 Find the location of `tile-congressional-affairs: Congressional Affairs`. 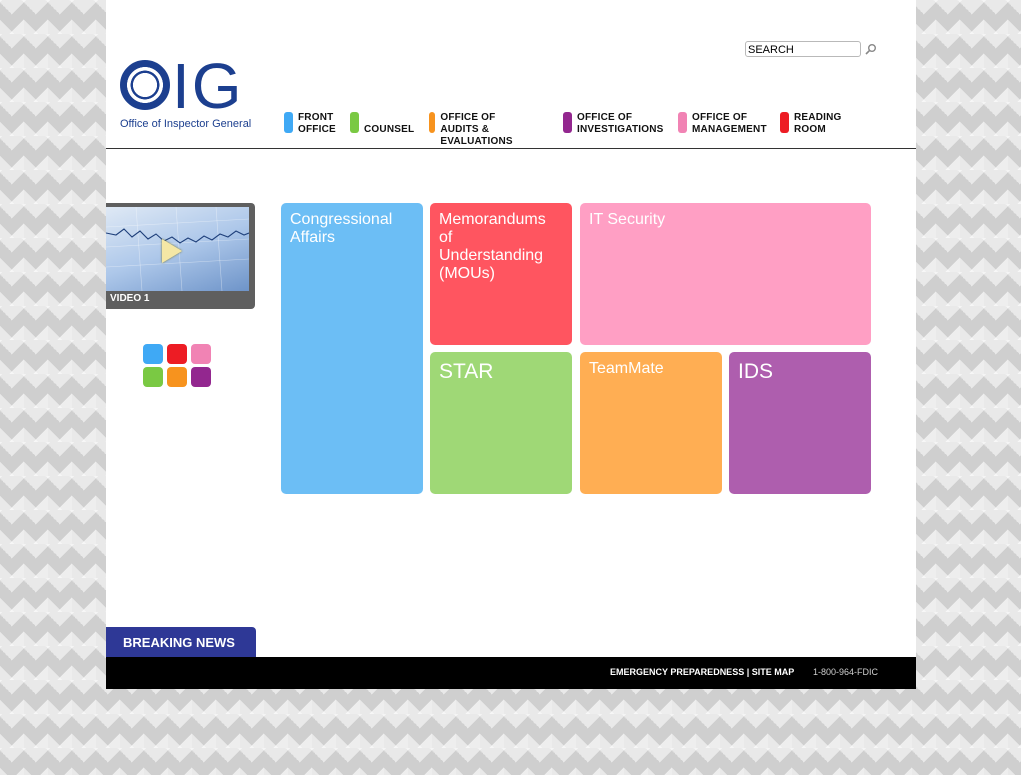

tile-congressional-affairs: Congressional Affairs is located at coordinates (352, 348).